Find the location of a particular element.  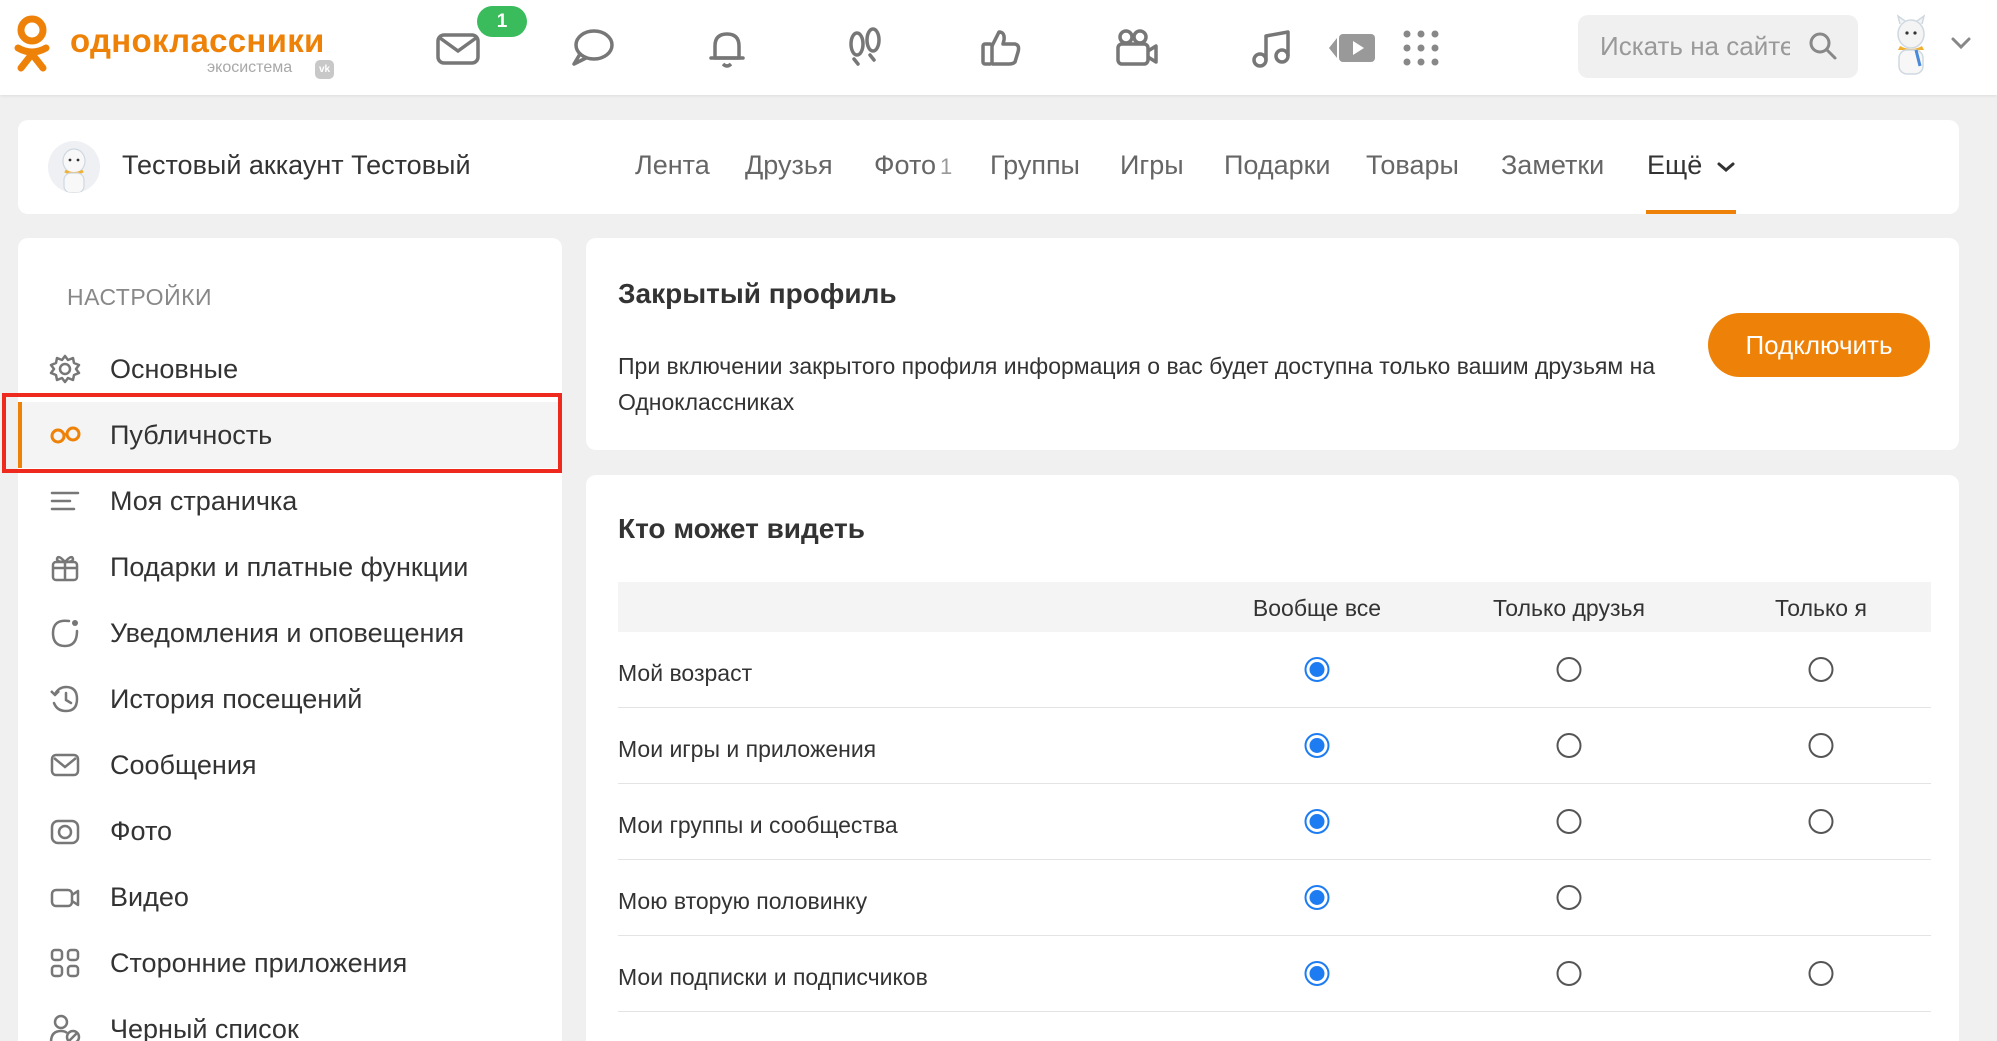

sidebar-item-label: Сообщения is located at coordinates (183, 765).